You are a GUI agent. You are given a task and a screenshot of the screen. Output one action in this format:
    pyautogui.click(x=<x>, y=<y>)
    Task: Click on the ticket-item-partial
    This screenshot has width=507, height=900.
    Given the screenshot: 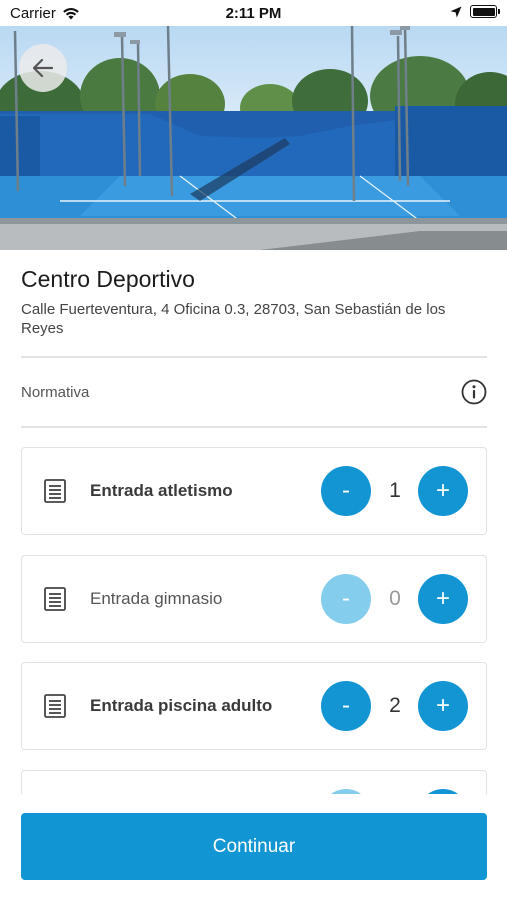 What is the action you would take?
    pyautogui.click(x=254, y=782)
    